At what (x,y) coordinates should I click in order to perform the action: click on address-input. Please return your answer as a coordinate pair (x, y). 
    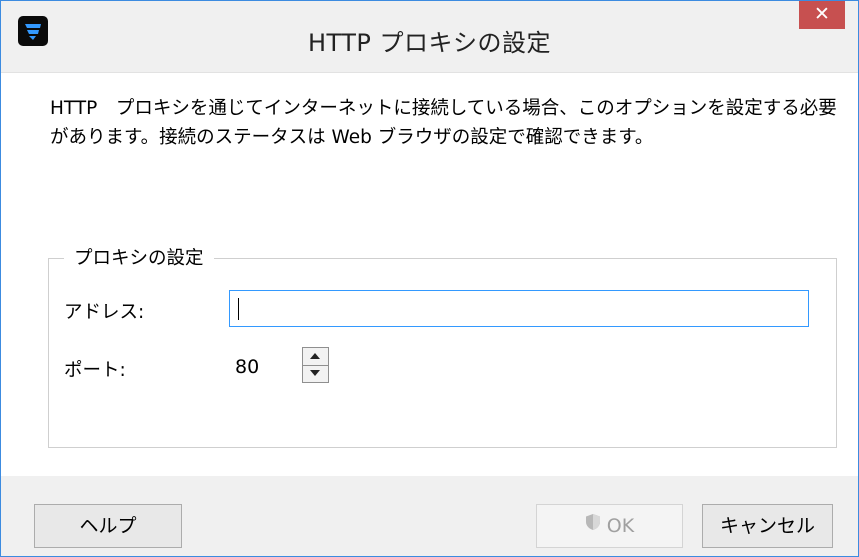
    Looking at the image, I should click on (519, 308).